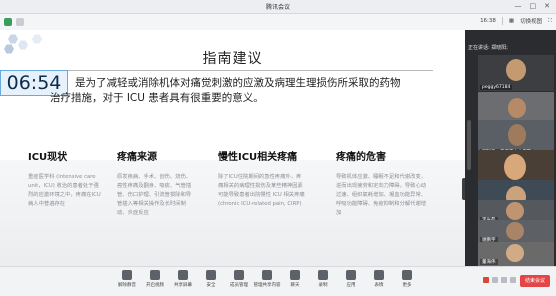 The width and height of the screenshot is (556, 296). Describe the element at coordinates (535, 281) in the screenshot. I see `end-meeting-button: 结束会议` at that location.